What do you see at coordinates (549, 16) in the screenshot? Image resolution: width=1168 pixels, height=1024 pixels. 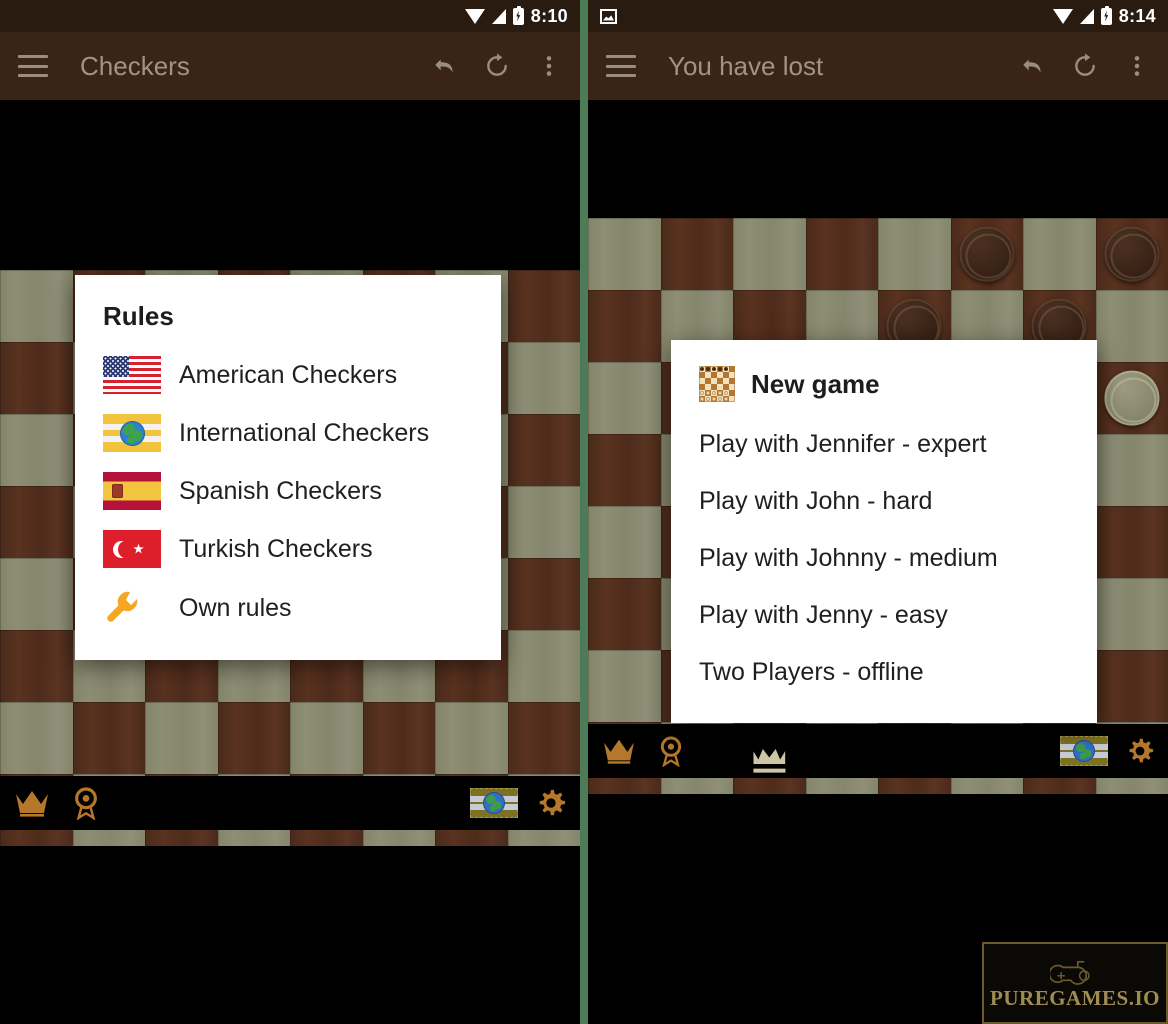 I see `status-time: 8:10` at bounding box center [549, 16].